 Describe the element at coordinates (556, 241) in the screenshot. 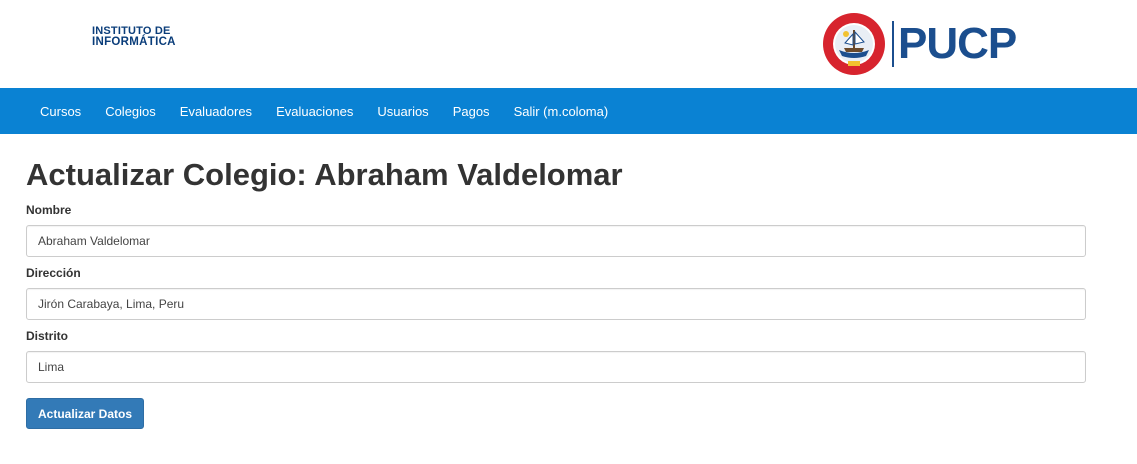

I see `nombre-field` at that location.